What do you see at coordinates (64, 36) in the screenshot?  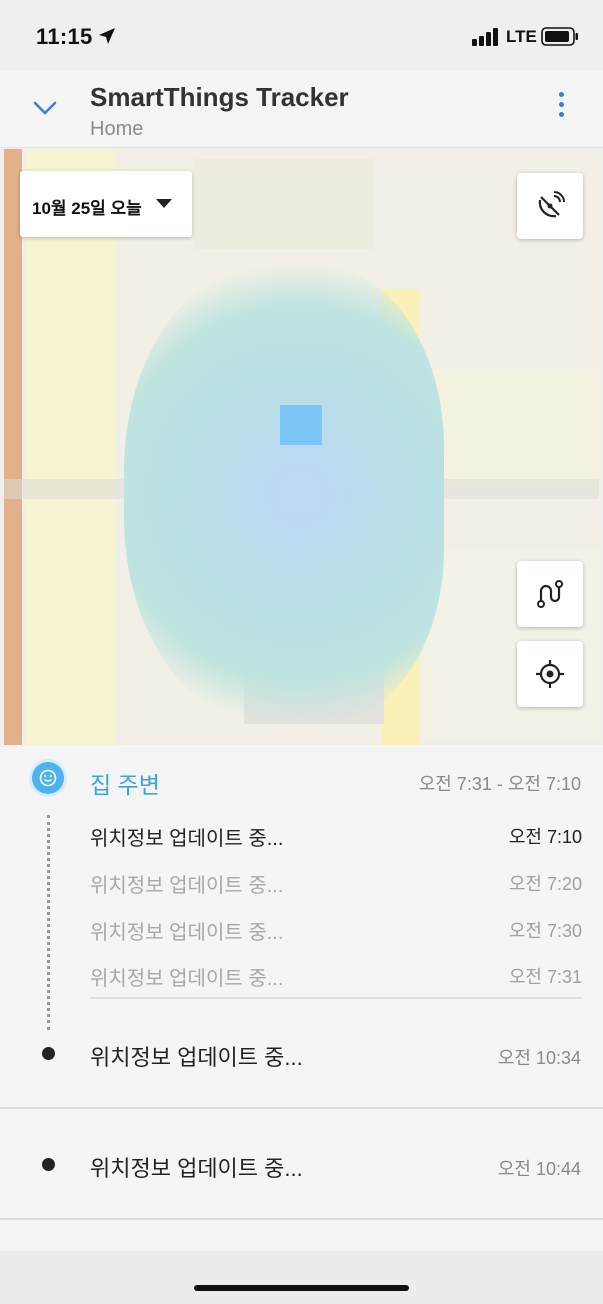 I see `status-time: 11:15` at bounding box center [64, 36].